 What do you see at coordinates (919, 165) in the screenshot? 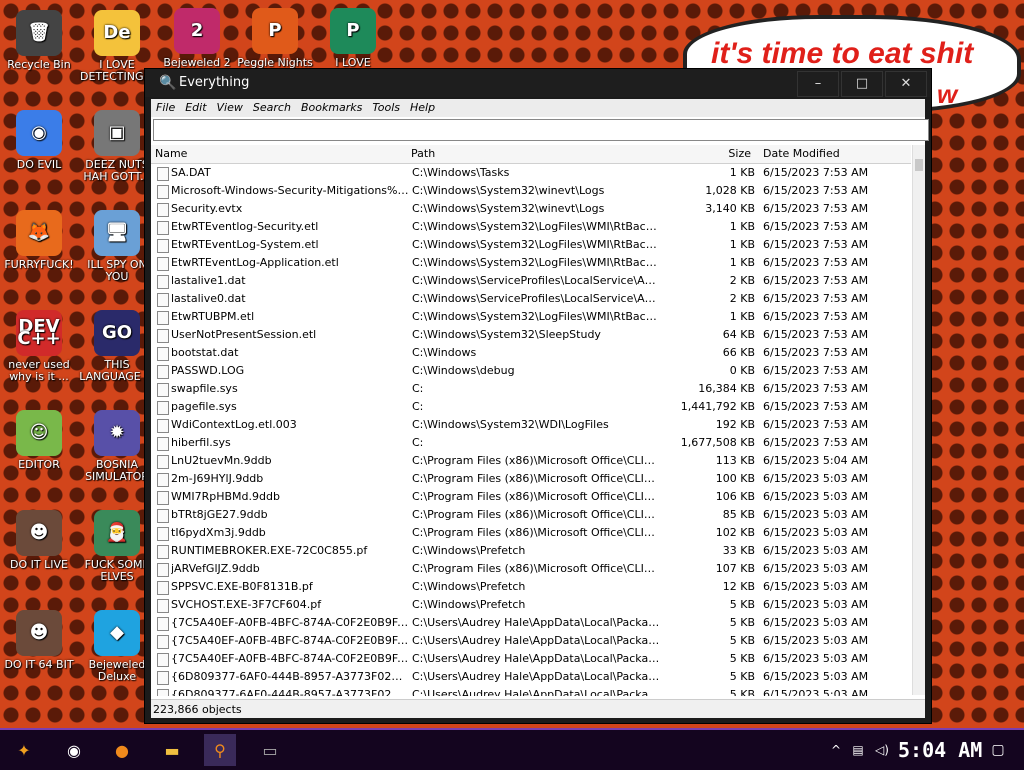
I see `scrollbar-thumb` at bounding box center [919, 165].